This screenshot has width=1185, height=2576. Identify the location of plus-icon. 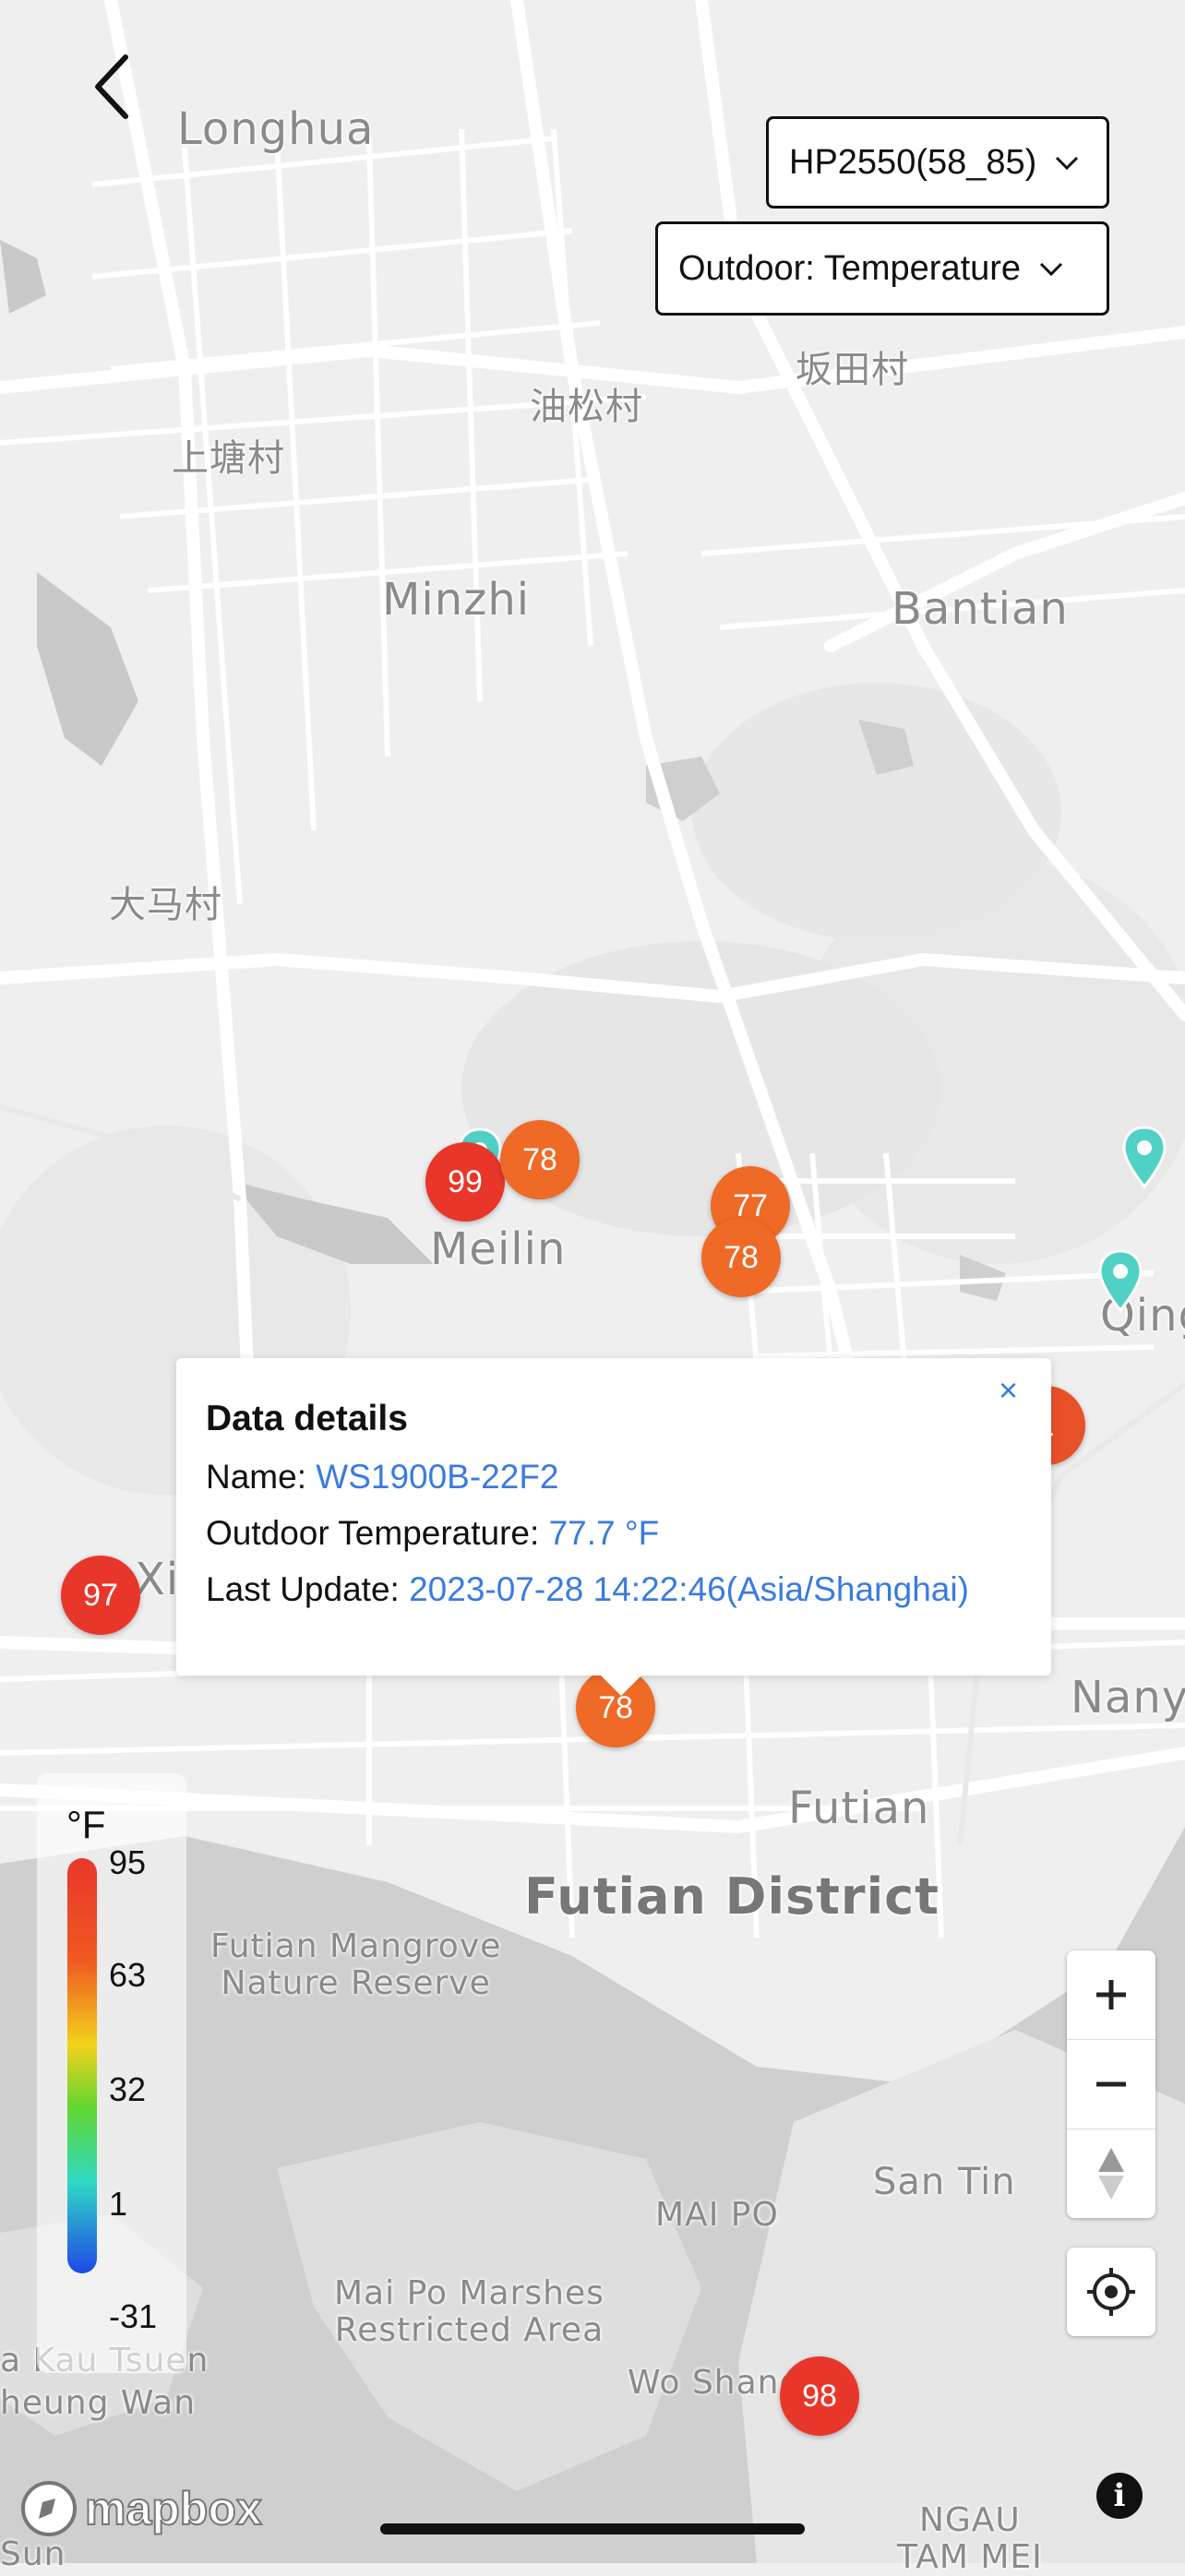
(1111, 1995).